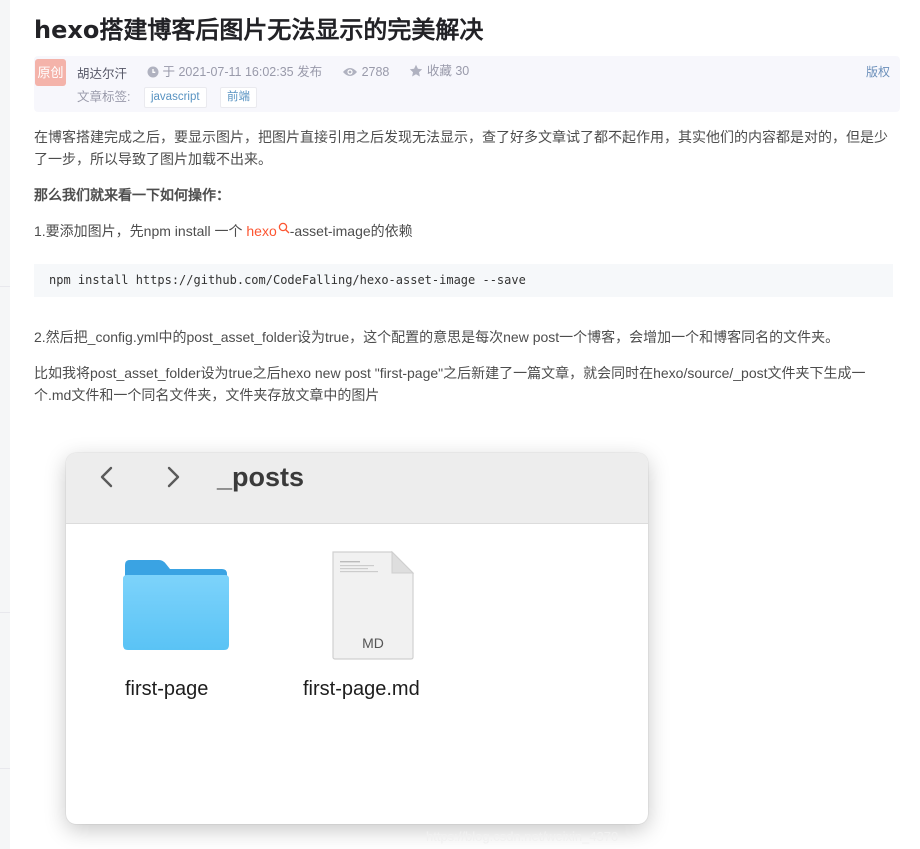 The image size is (920, 849). Describe the element at coordinates (152, 72) in the screenshot. I see `clock-icon` at that location.